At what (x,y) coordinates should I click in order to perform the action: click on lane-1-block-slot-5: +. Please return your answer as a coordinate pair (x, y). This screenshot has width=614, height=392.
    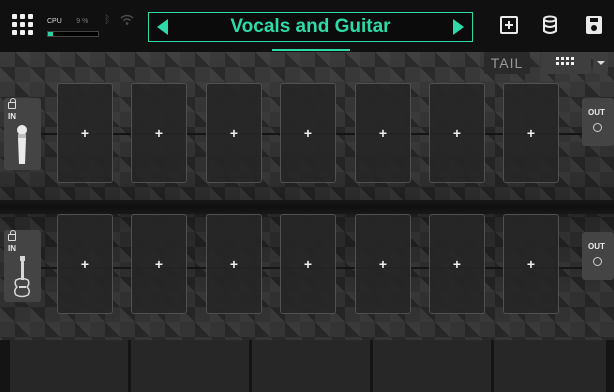
    Looking at the image, I should click on (383, 133).